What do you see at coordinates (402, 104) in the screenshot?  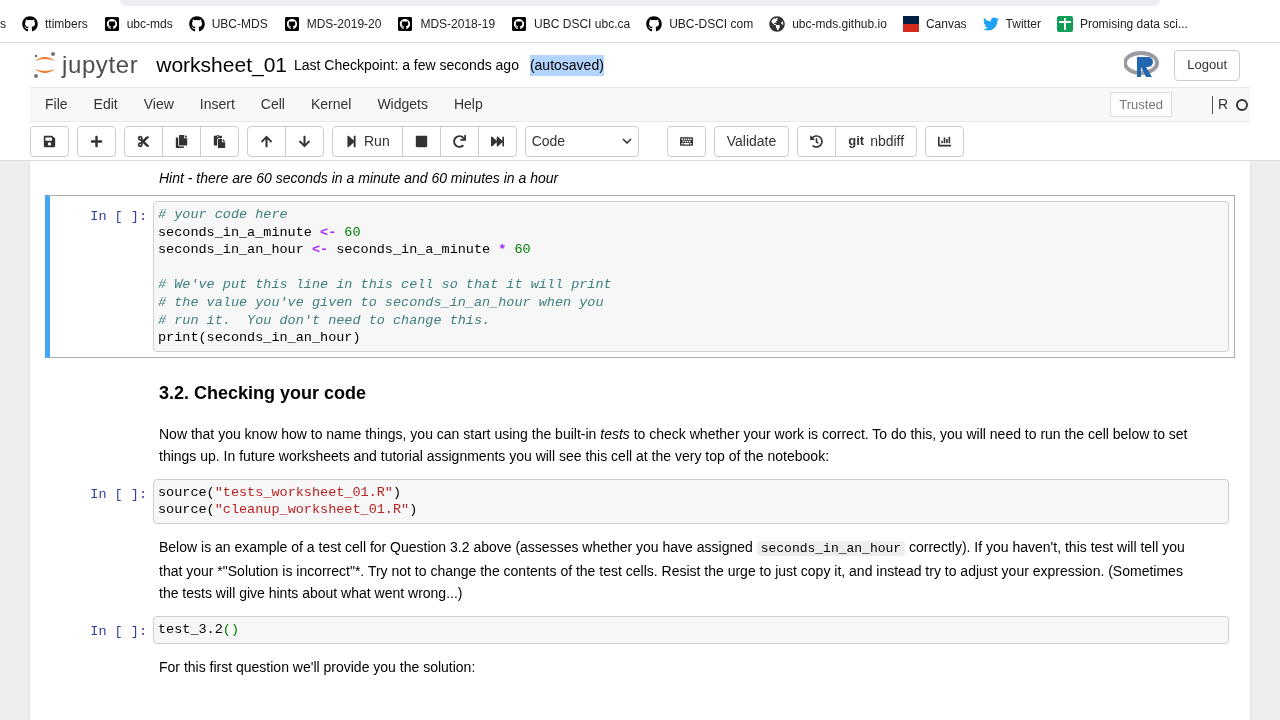 I see `menu-item: Widgets` at bounding box center [402, 104].